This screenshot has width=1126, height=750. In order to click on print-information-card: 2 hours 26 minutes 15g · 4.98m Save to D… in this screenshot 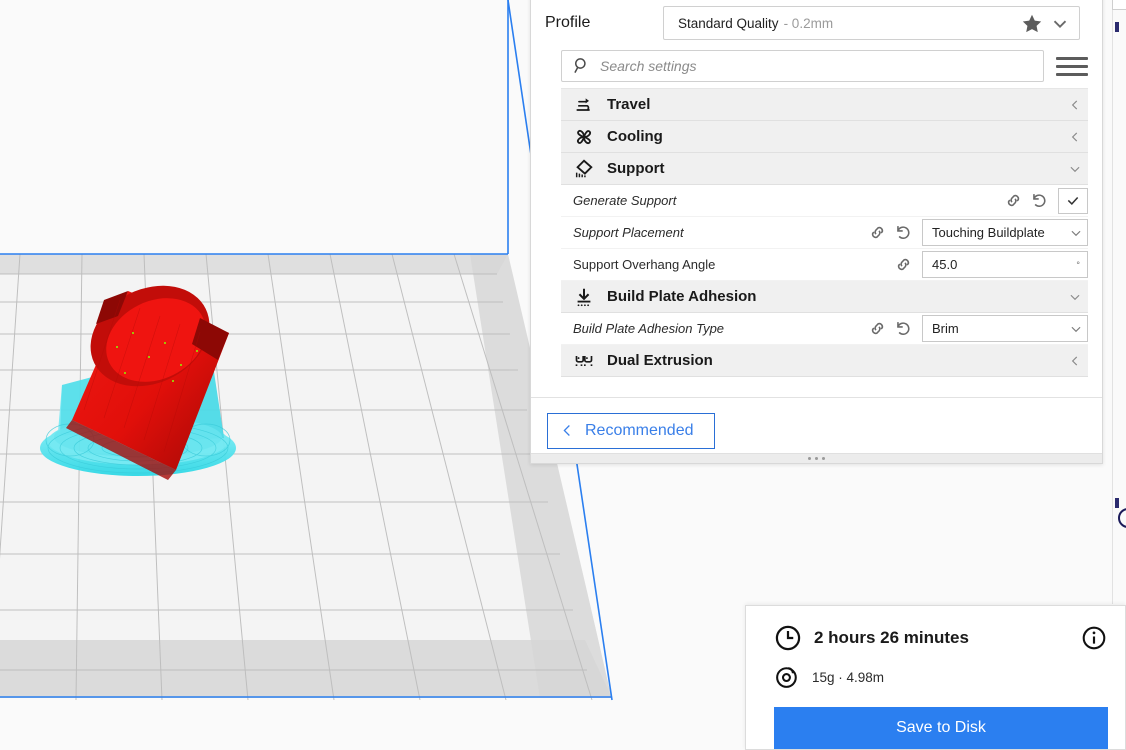, I will do `click(935, 677)`.